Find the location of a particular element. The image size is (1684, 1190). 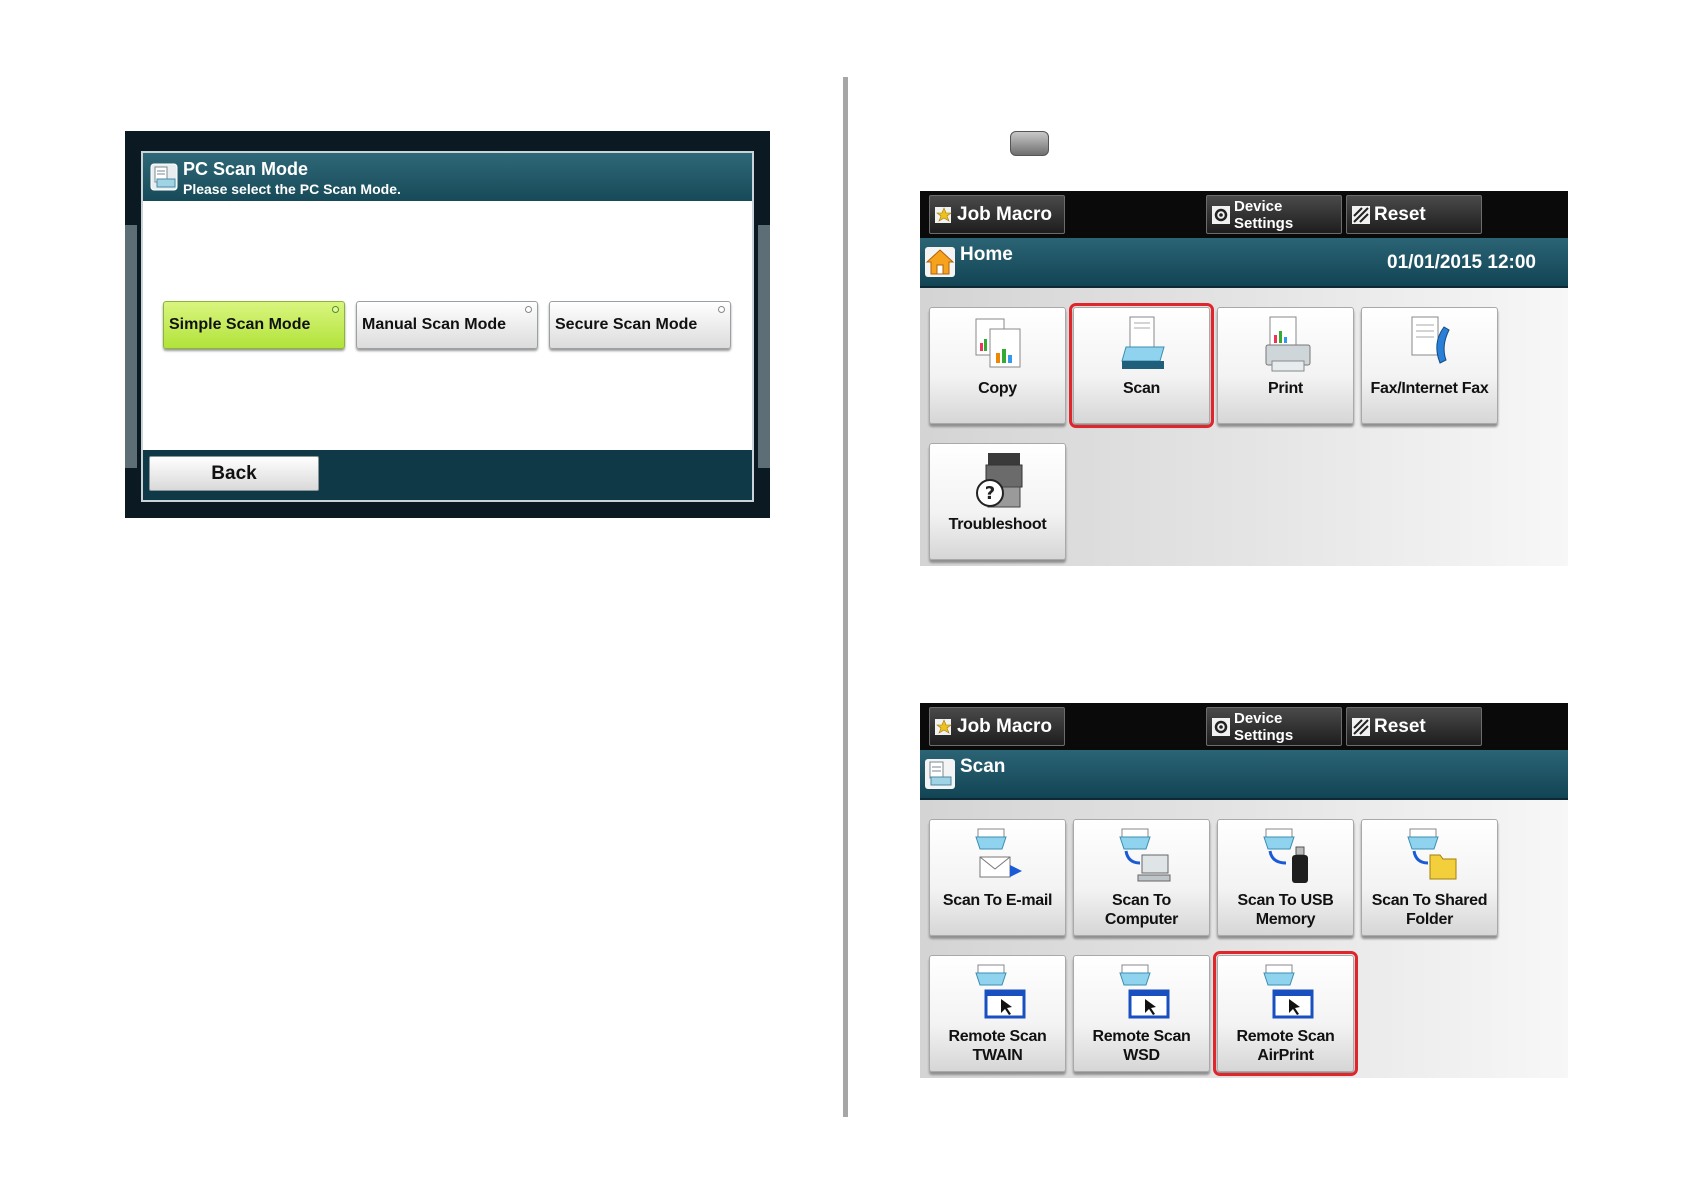

scan-to-computer-icon is located at coordinates (1145, 855).